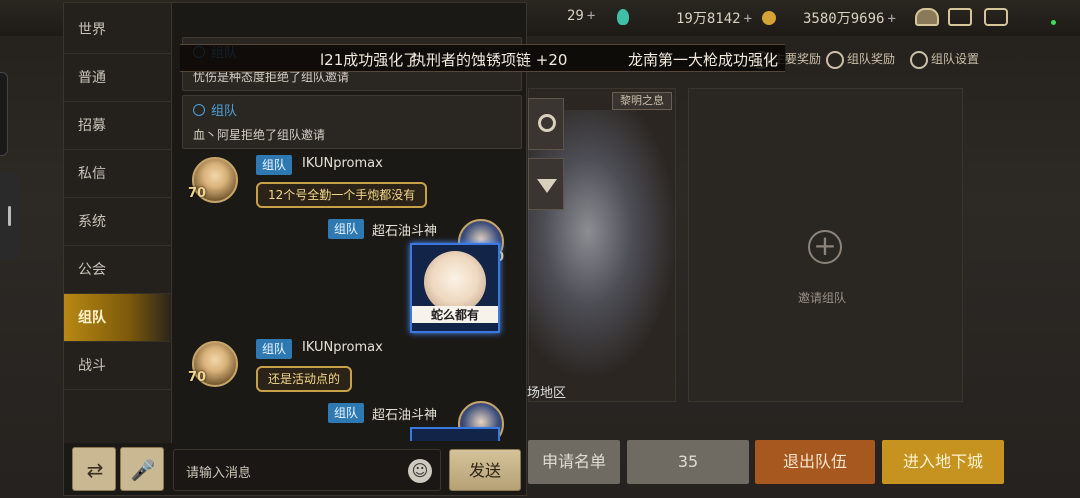  Describe the element at coordinates (307, 470) in the screenshot. I see `message-input: 请输入消息 ☺` at that location.